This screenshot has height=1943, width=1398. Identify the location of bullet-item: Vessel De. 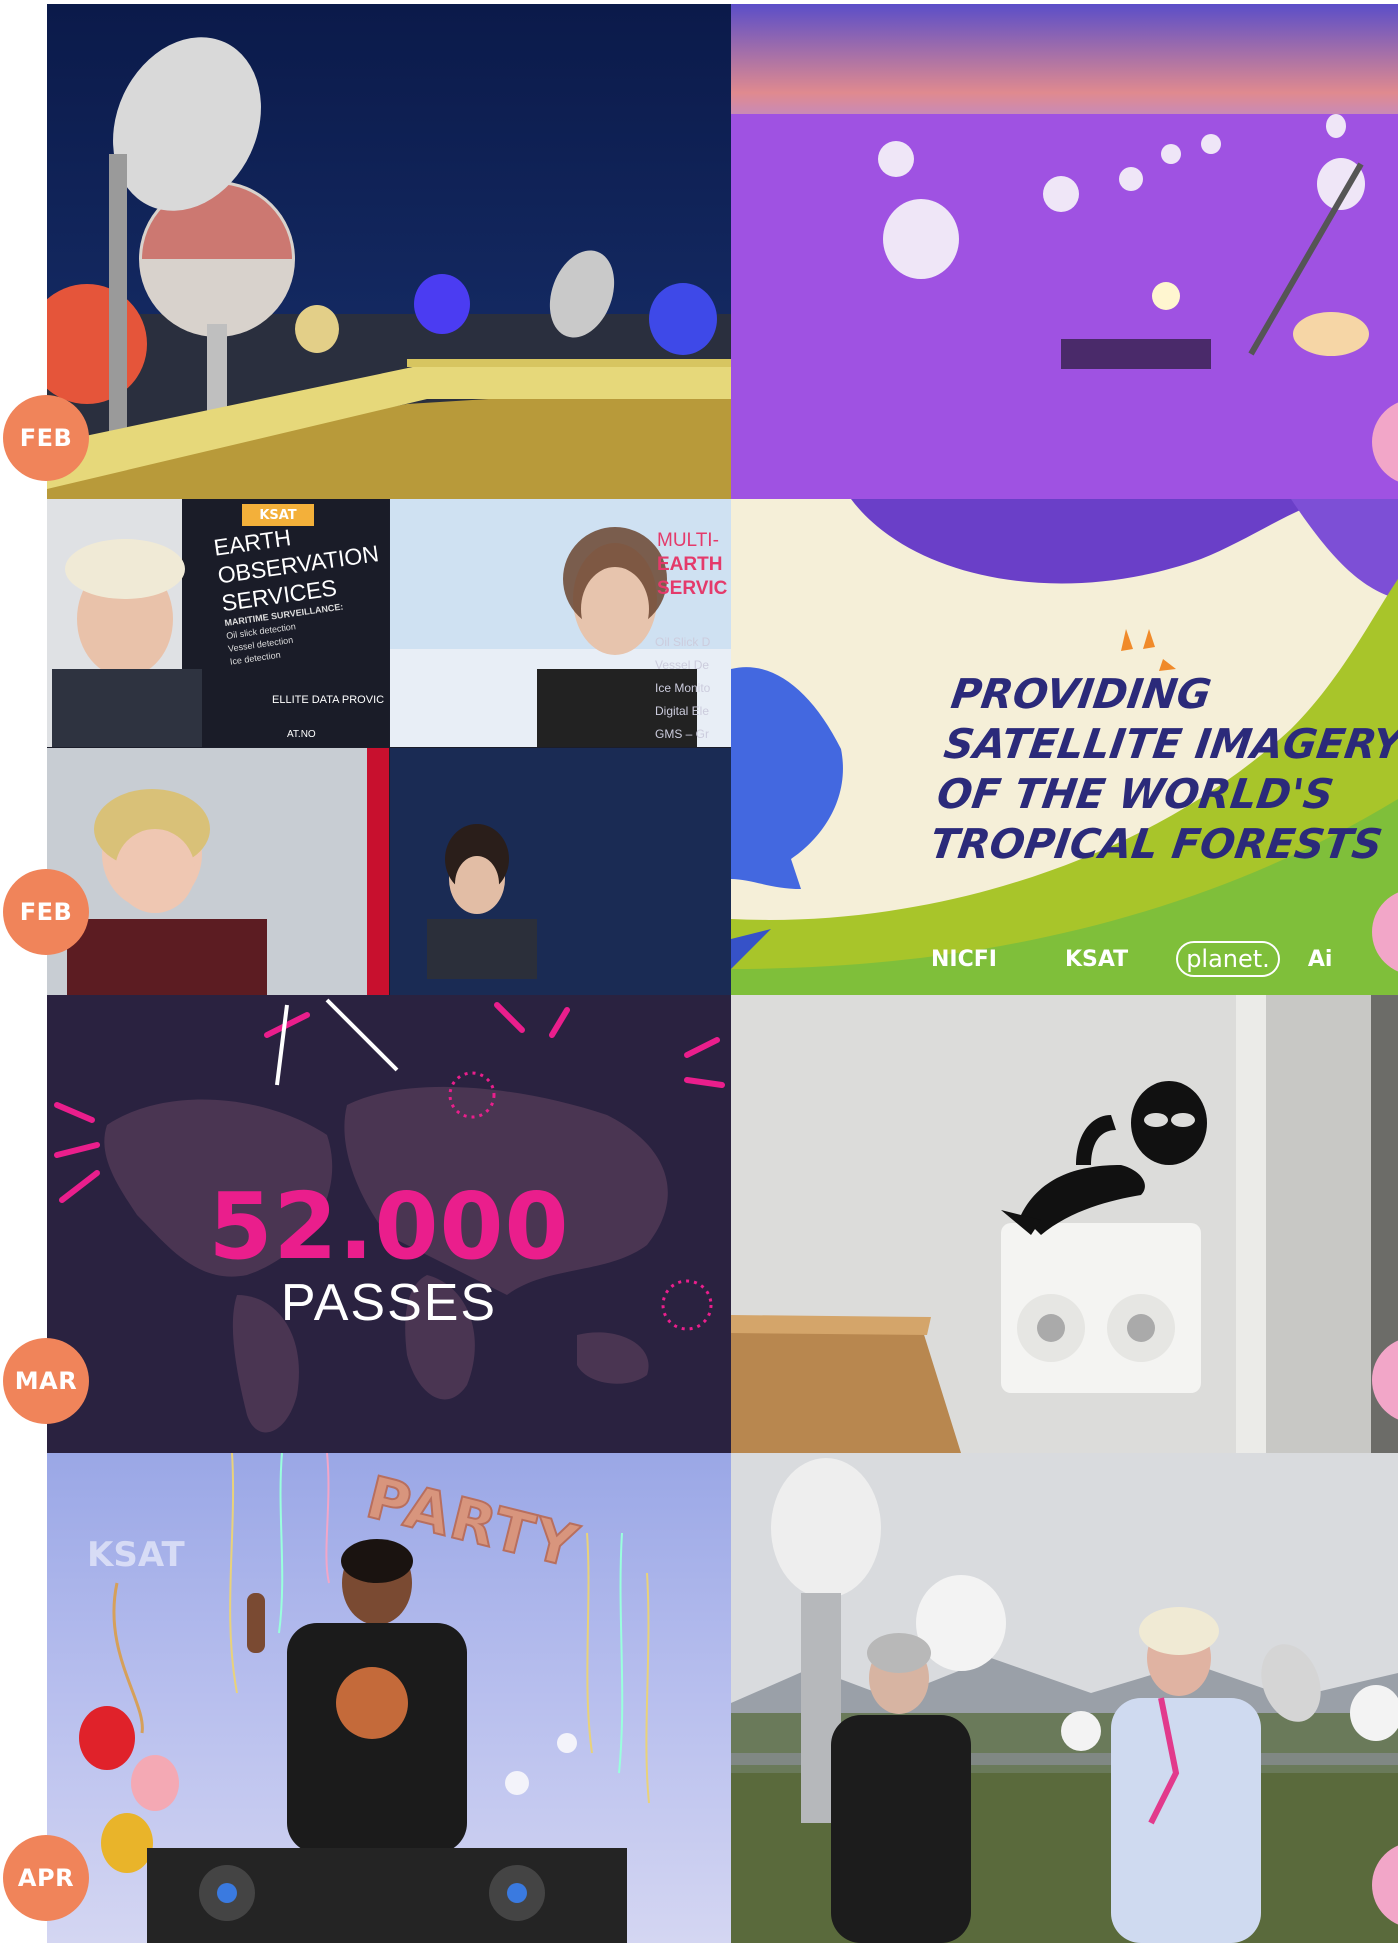
(682, 665).